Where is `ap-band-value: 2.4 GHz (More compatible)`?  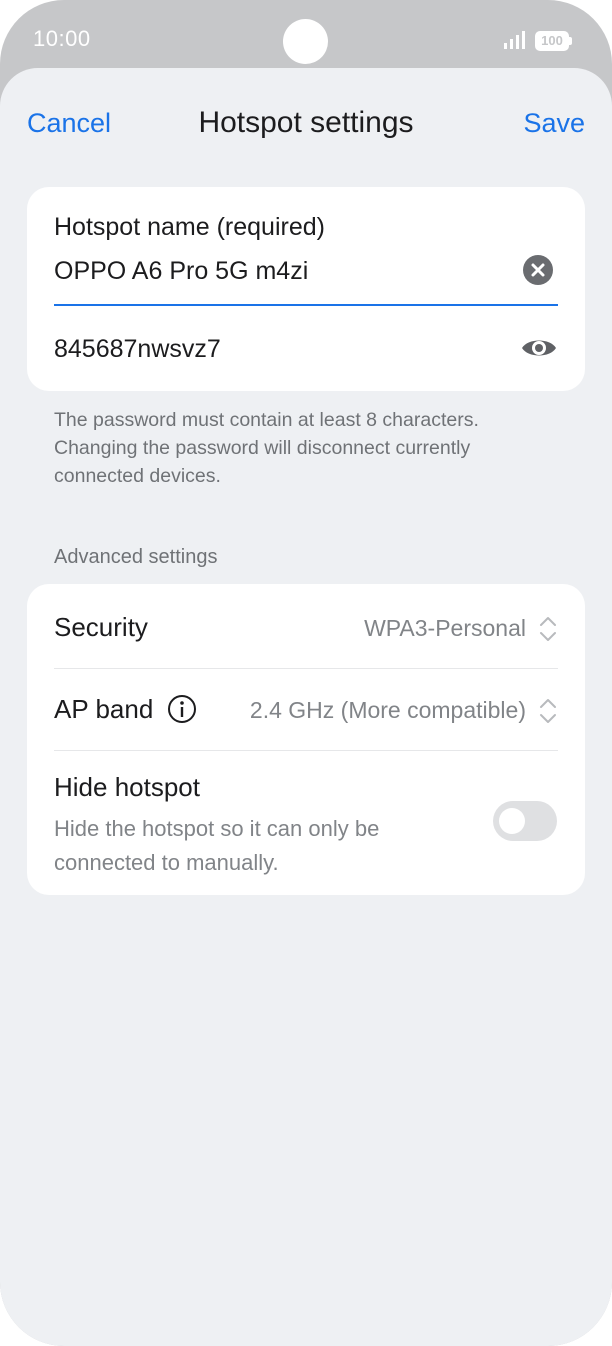
ap-band-value: 2.4 GHz (More compatible) is located at coordinates (387, 710).